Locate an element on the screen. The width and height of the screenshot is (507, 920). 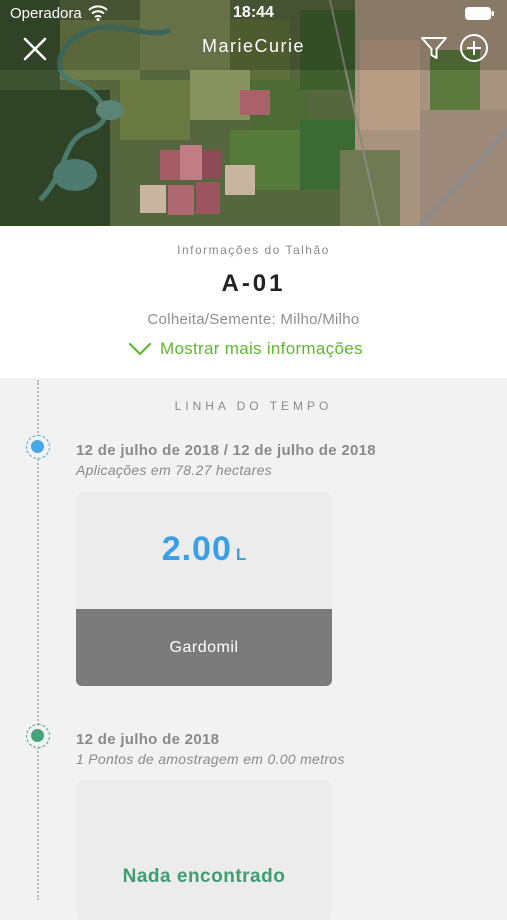
filter-icon is located at coordinates (434, 48).